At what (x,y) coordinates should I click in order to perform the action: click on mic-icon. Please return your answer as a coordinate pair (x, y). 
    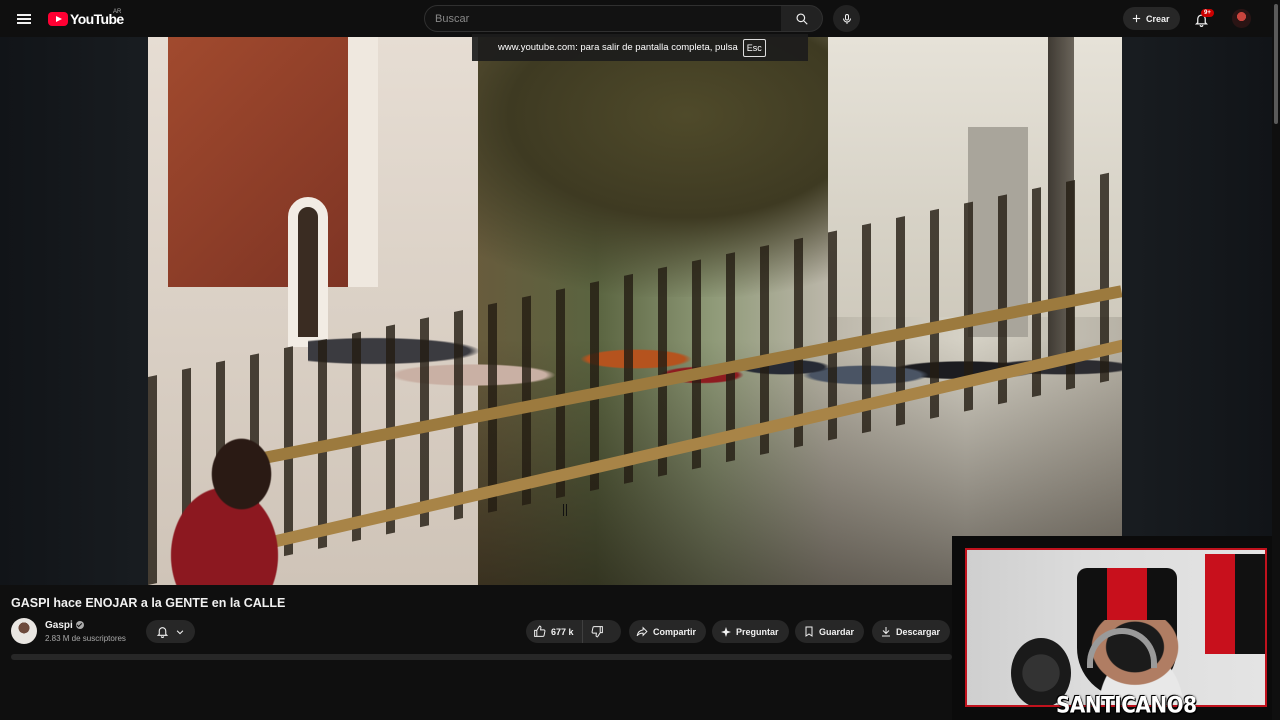
    Looking at the image, I should click on (846, 18).